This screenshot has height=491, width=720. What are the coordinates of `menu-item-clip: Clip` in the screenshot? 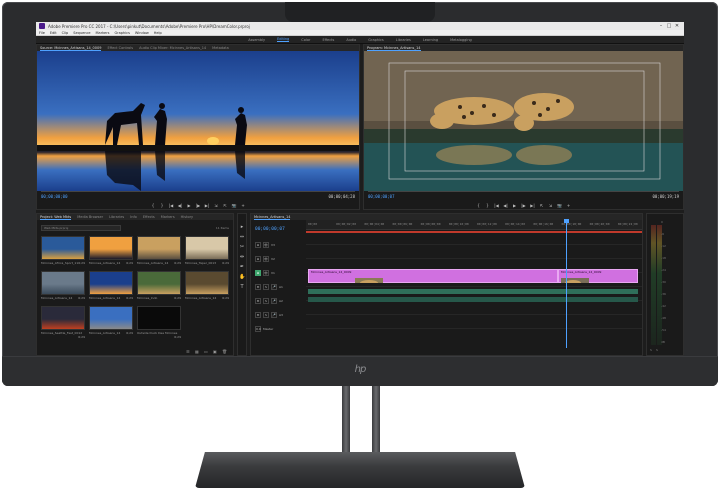 It's located at (65, 33).